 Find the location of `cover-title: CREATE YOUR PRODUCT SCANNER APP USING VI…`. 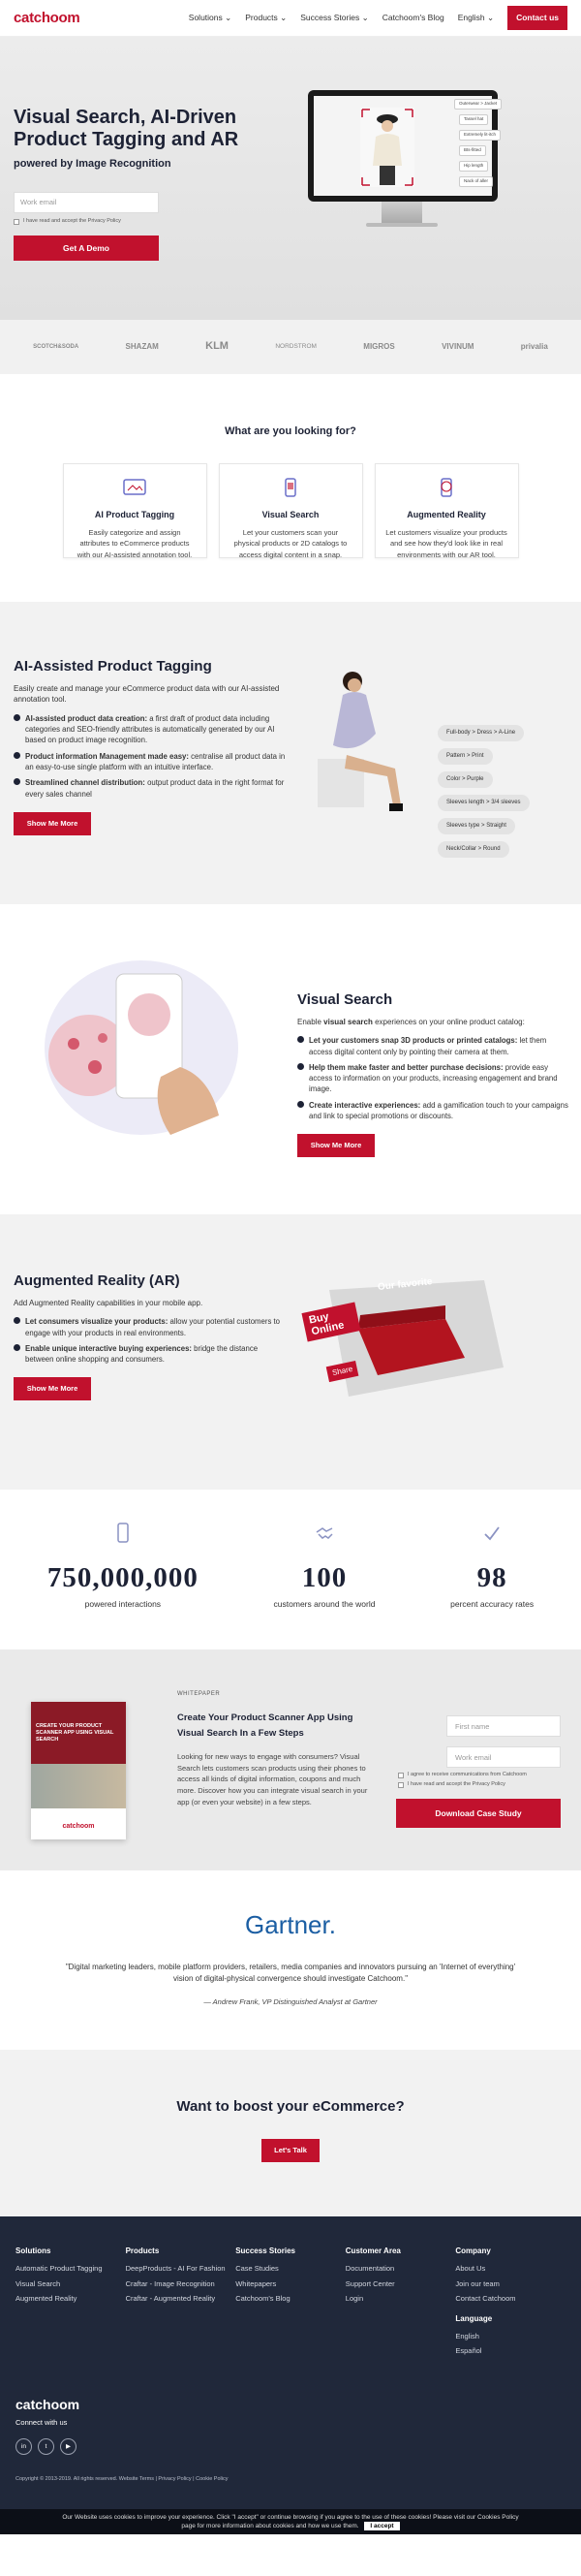

cover-title: CREATE YOUR PRODUCT SCANNER APP USING VI… is located at coordinates (79, 1733).